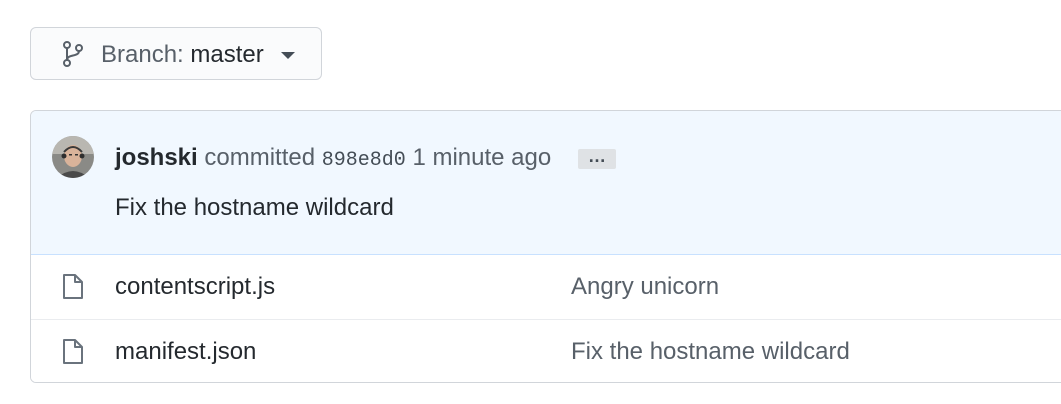 The width and height of the screenshot is (1061, 404). Describe the element at coordinates (710, 352) in the screenshot. I see `file-commit-message-link: Fix the hostname wildcard` at that location.